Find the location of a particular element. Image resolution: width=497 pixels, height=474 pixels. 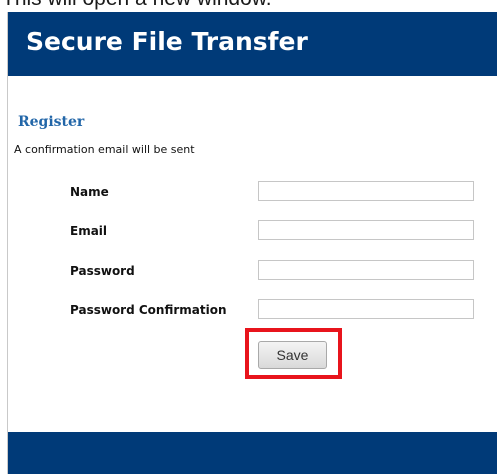

register-heading: Register is located at coordinates (51, 122).